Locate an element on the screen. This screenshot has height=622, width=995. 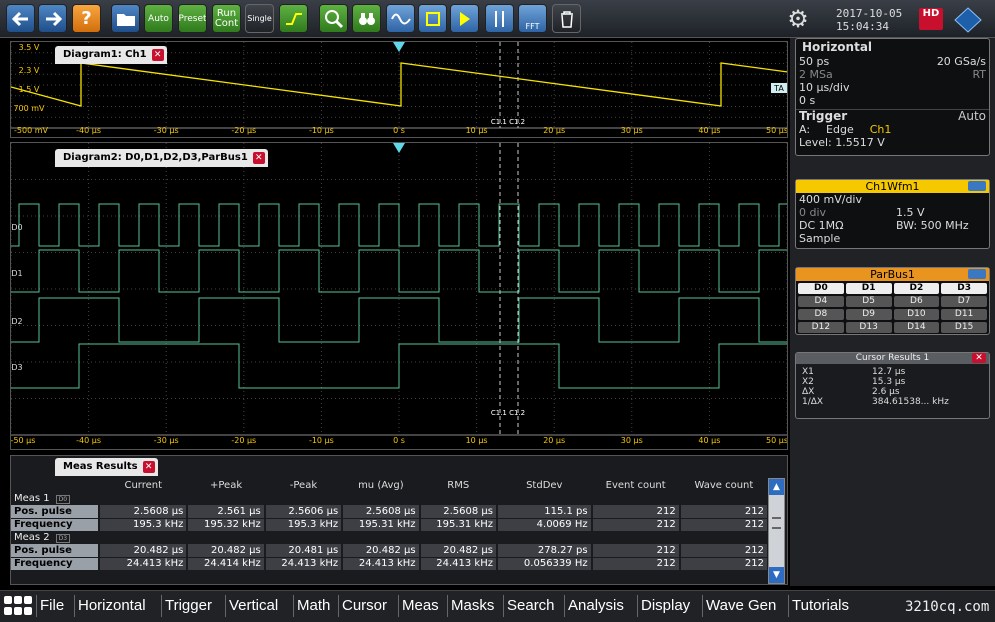
menu-item-horizontal: Horizontal is located at coordinates (112, 605).